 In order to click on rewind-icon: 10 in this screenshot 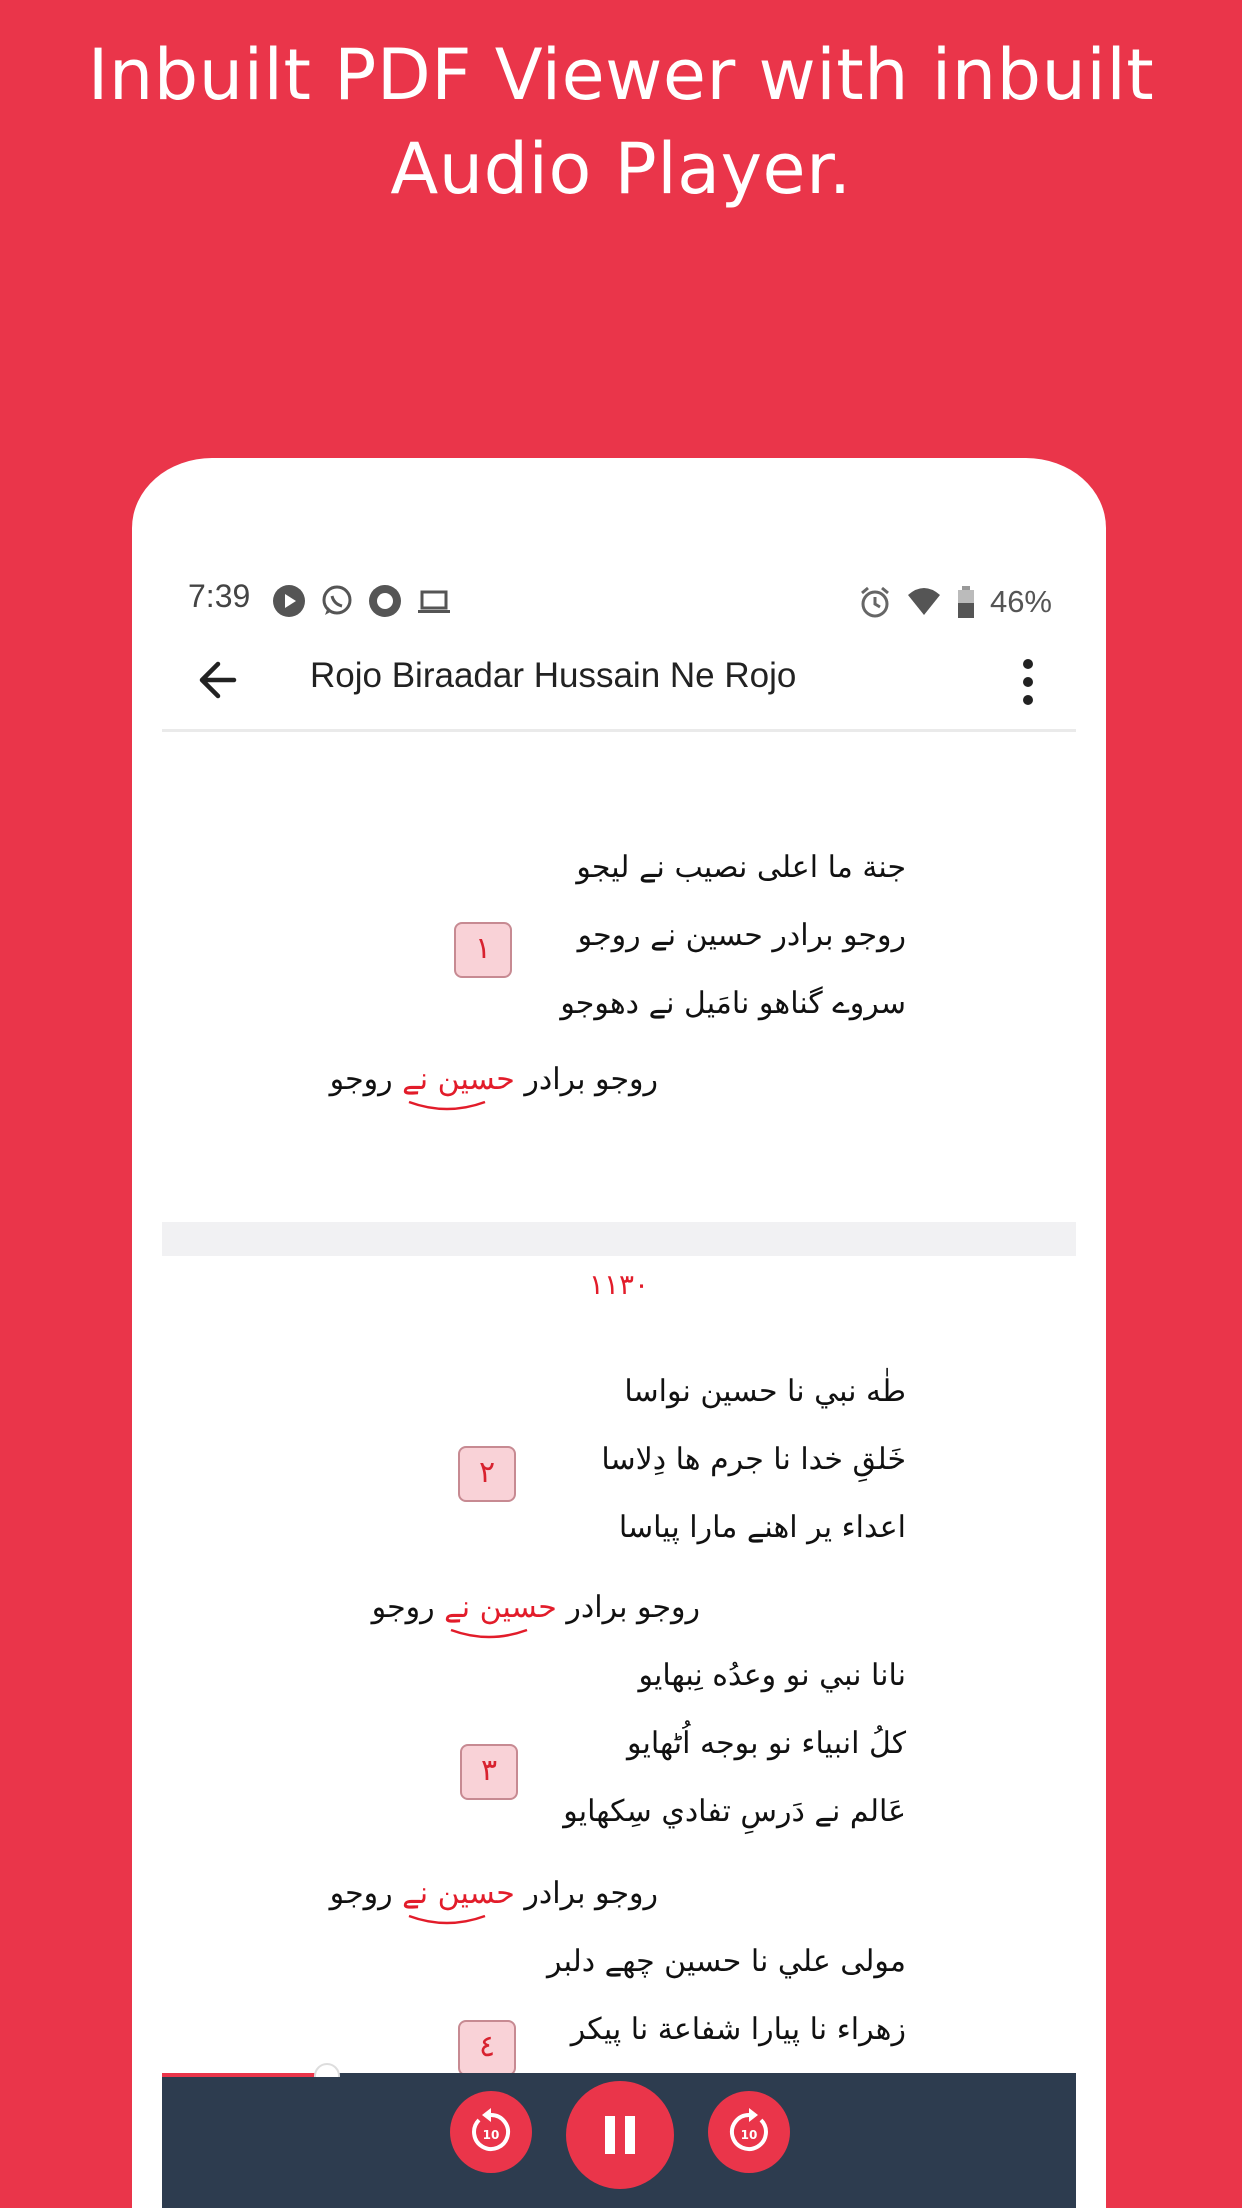, I will do `click(491, 2129)`.